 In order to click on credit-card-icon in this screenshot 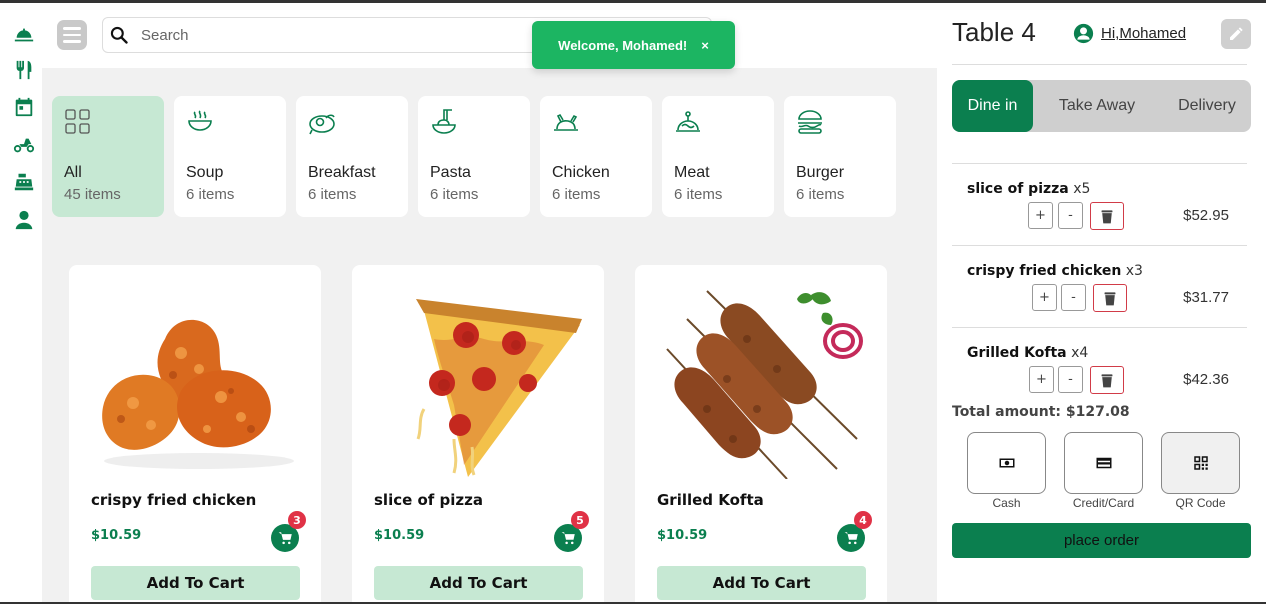, I will do `click(1103, 463)`.